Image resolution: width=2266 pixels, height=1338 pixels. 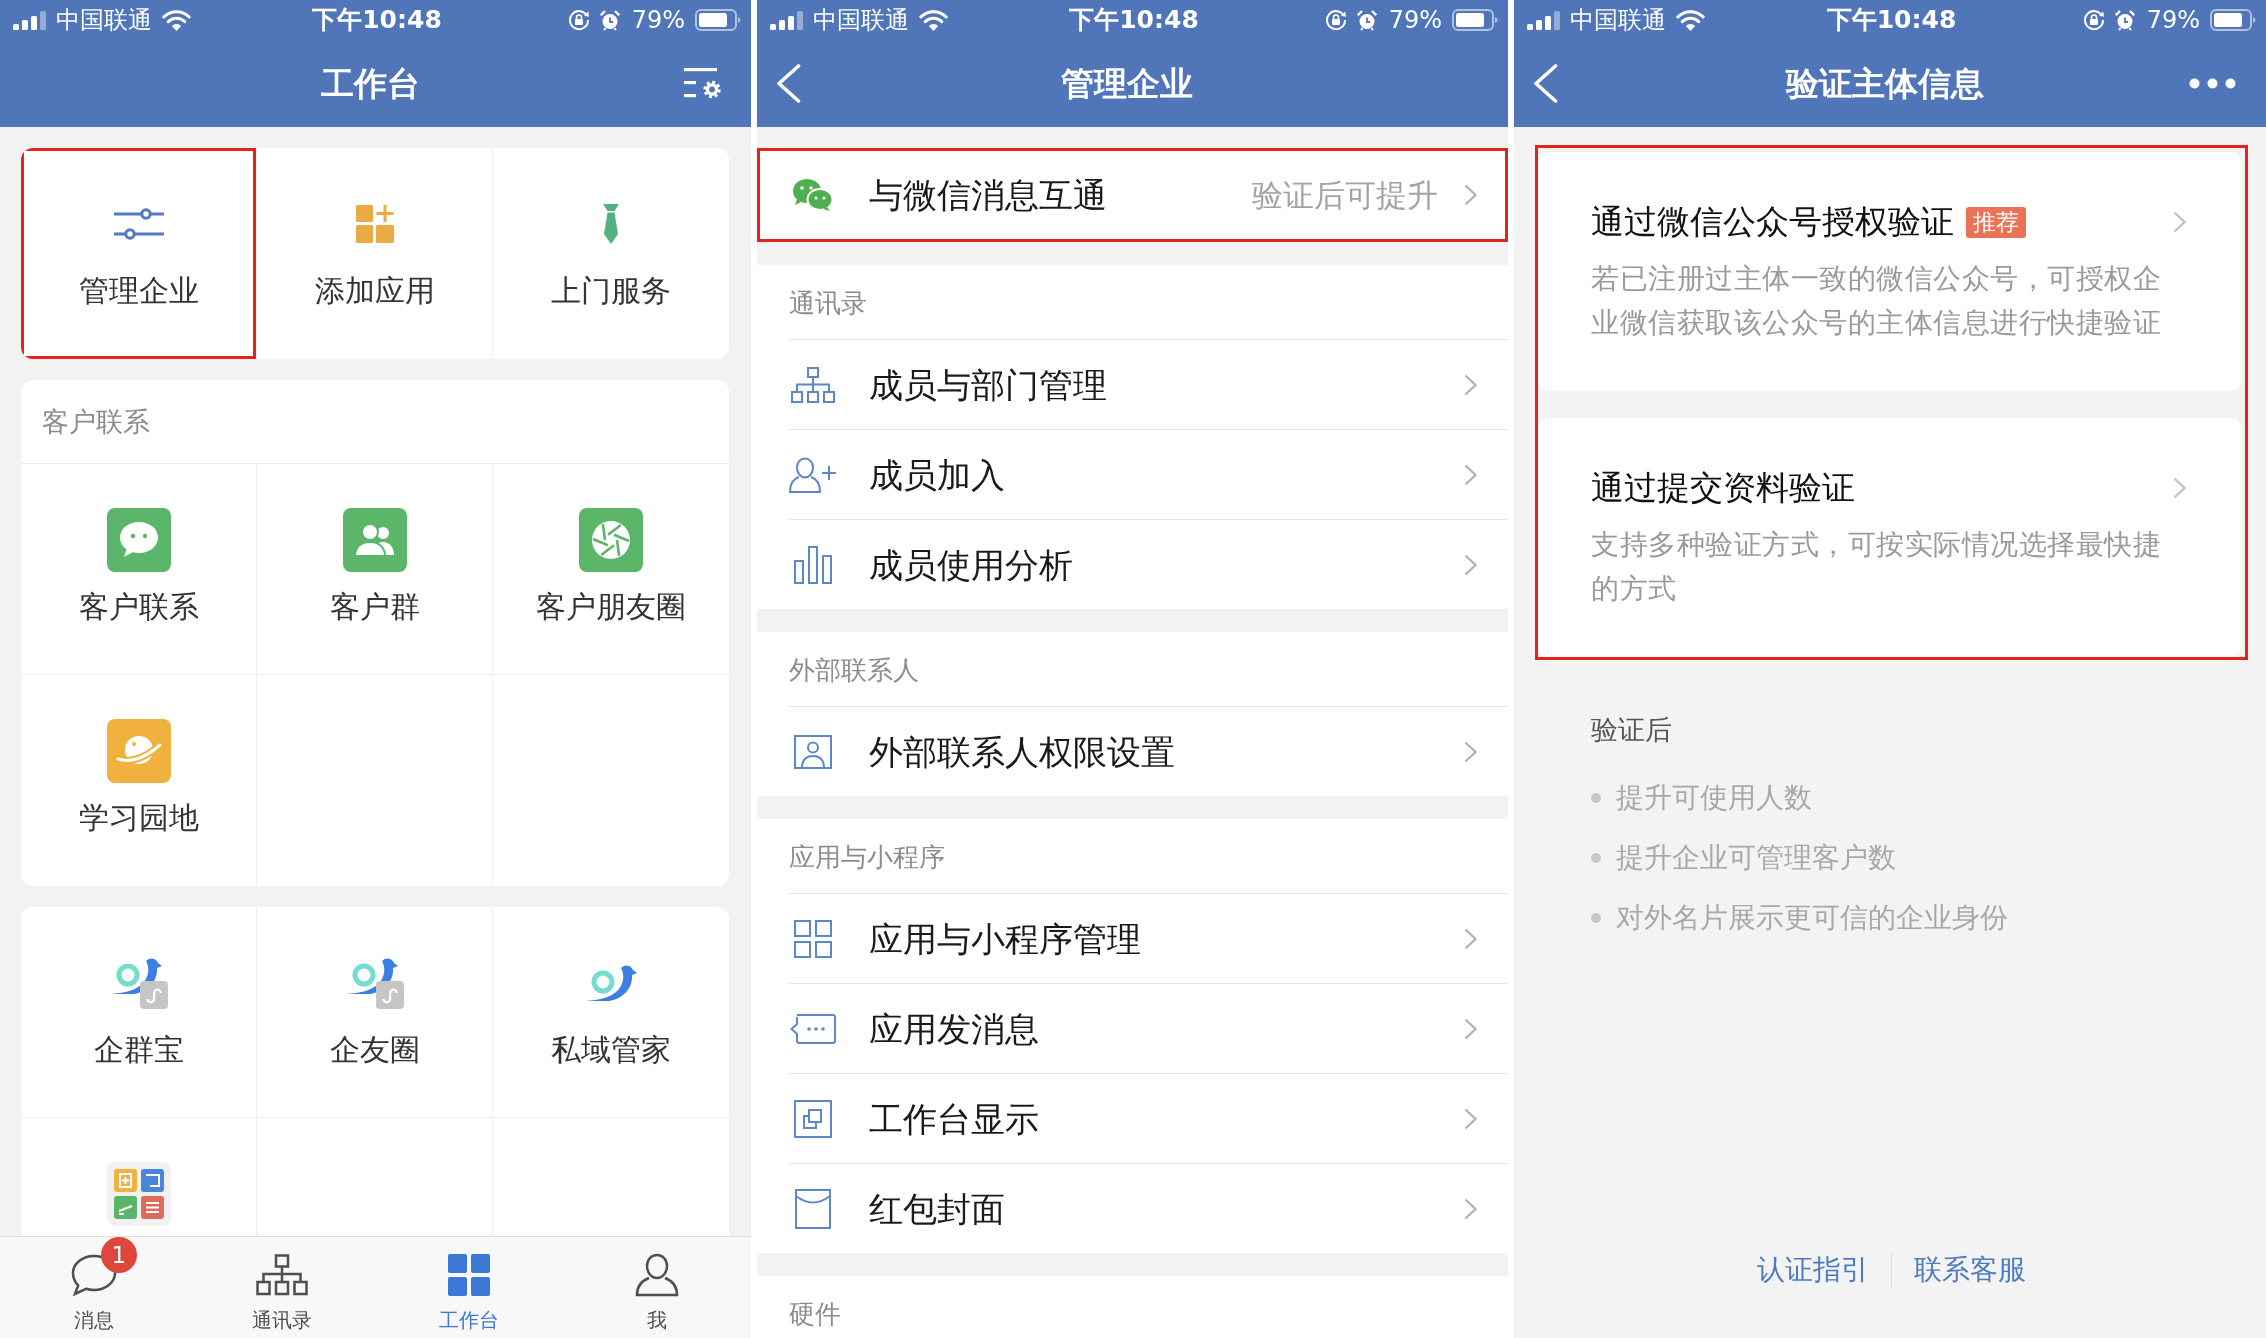 What do you see at coordinates (1714, 798) in the screenshot?
I see `benefit-text: 提升可使用人数` at bounding box center [1714, 798].